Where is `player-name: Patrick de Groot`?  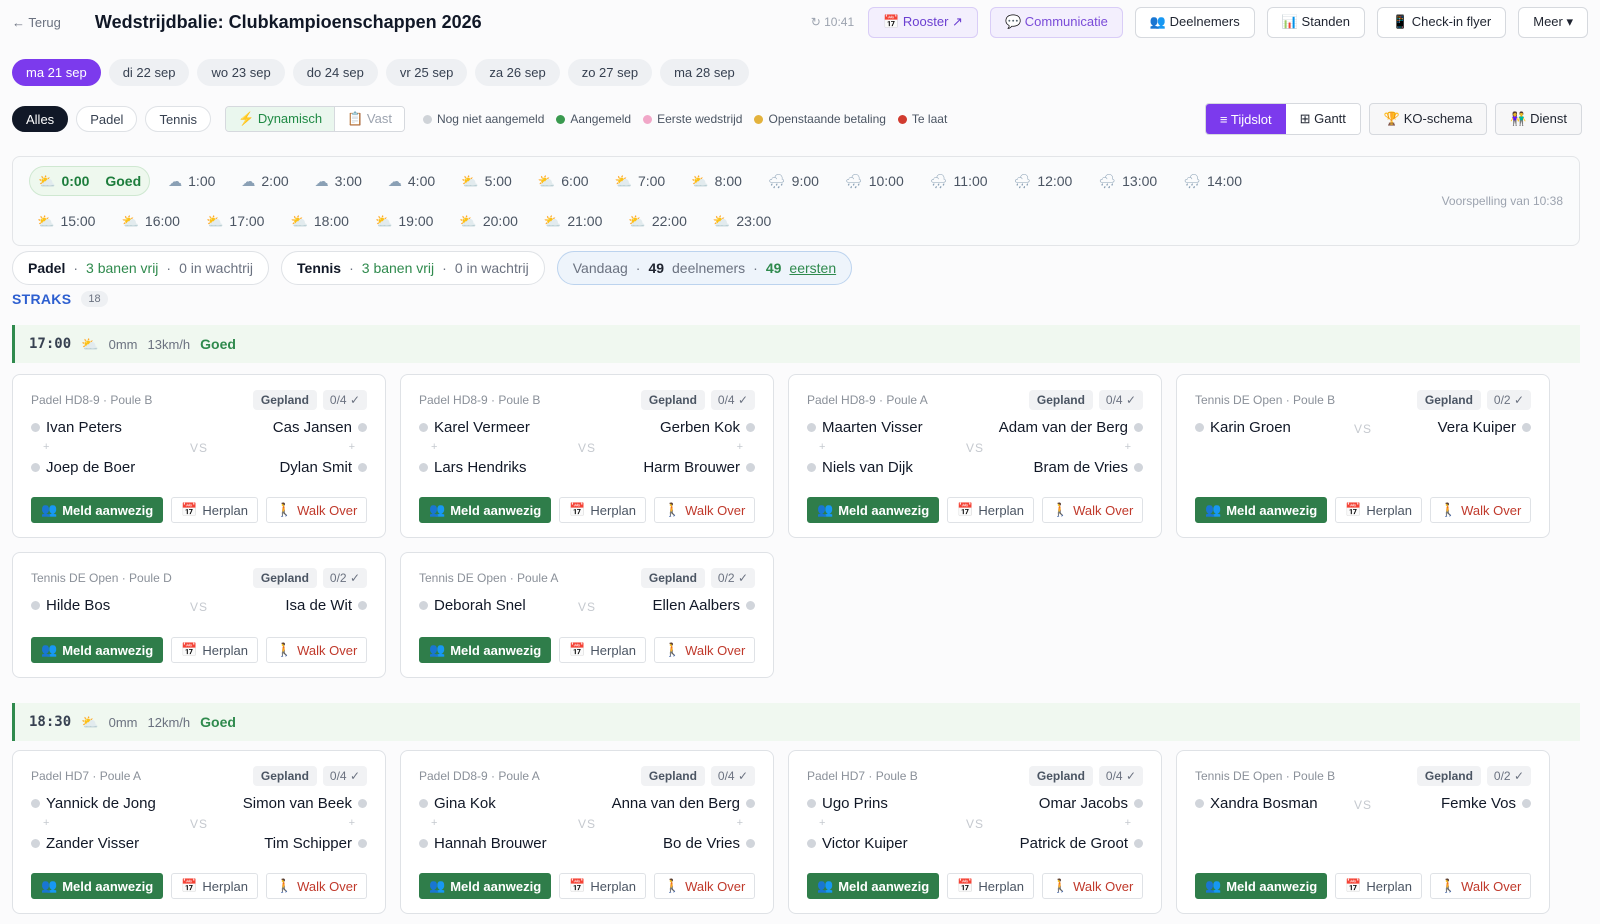
player-name: Patrick de Groot is located at coordinates (1074, 843).